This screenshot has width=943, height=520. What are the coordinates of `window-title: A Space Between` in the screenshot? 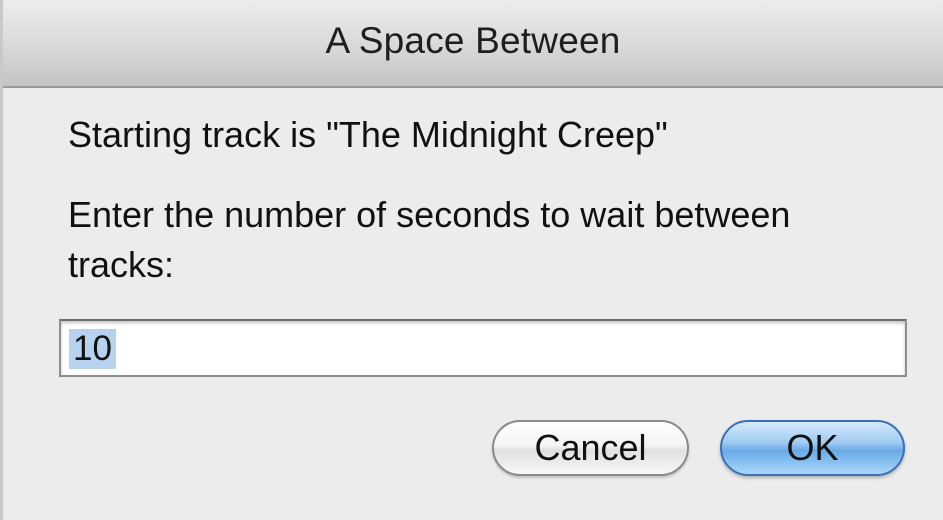 It's located at (473, 40).